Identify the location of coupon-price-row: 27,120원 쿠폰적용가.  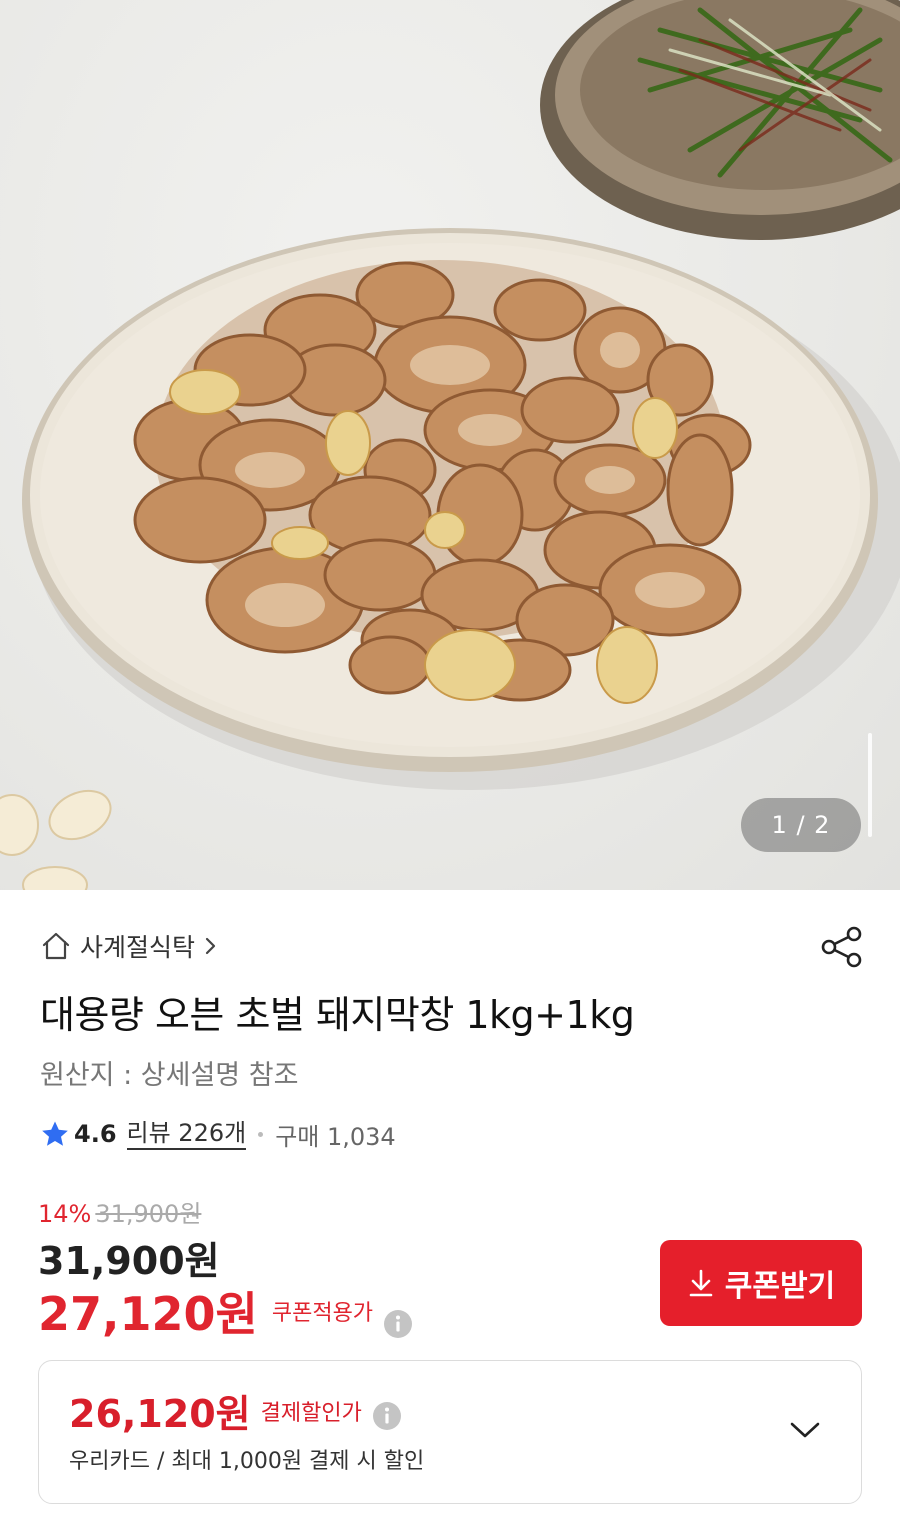
(225, 1311).